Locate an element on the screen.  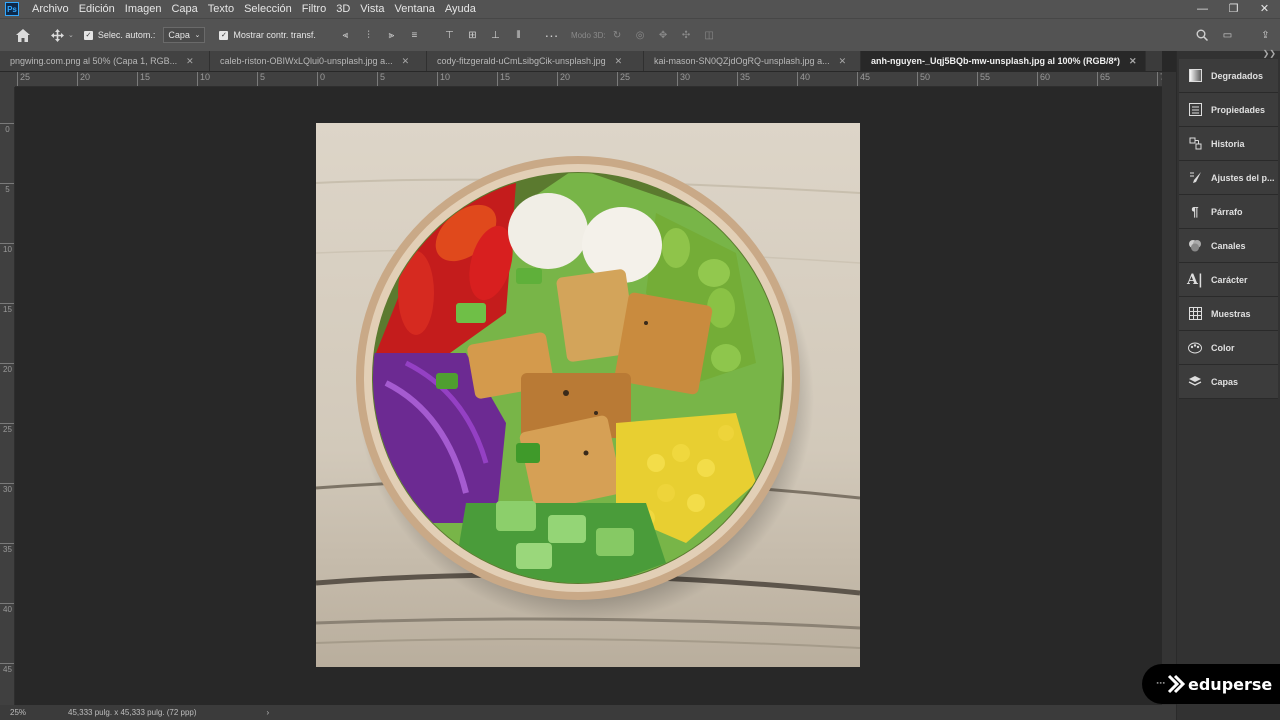
close-window-button: ✕ is located at coordinates (1264, 9).